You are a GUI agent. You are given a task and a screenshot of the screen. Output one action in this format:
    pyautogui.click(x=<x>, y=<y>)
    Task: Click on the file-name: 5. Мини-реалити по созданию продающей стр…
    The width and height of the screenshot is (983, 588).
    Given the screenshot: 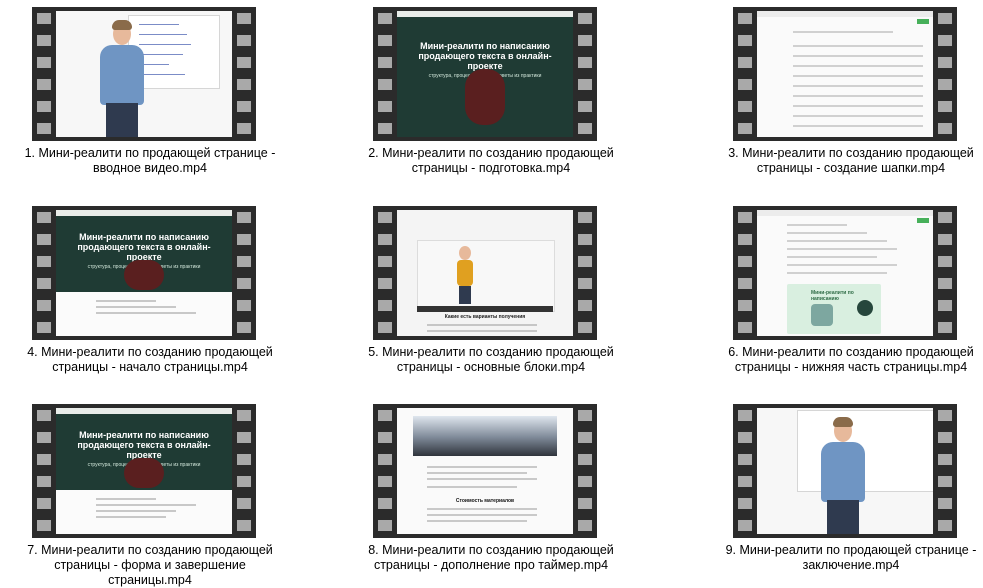 What is the action you would take?
    pyautogui.click(x=491, y=359)
    